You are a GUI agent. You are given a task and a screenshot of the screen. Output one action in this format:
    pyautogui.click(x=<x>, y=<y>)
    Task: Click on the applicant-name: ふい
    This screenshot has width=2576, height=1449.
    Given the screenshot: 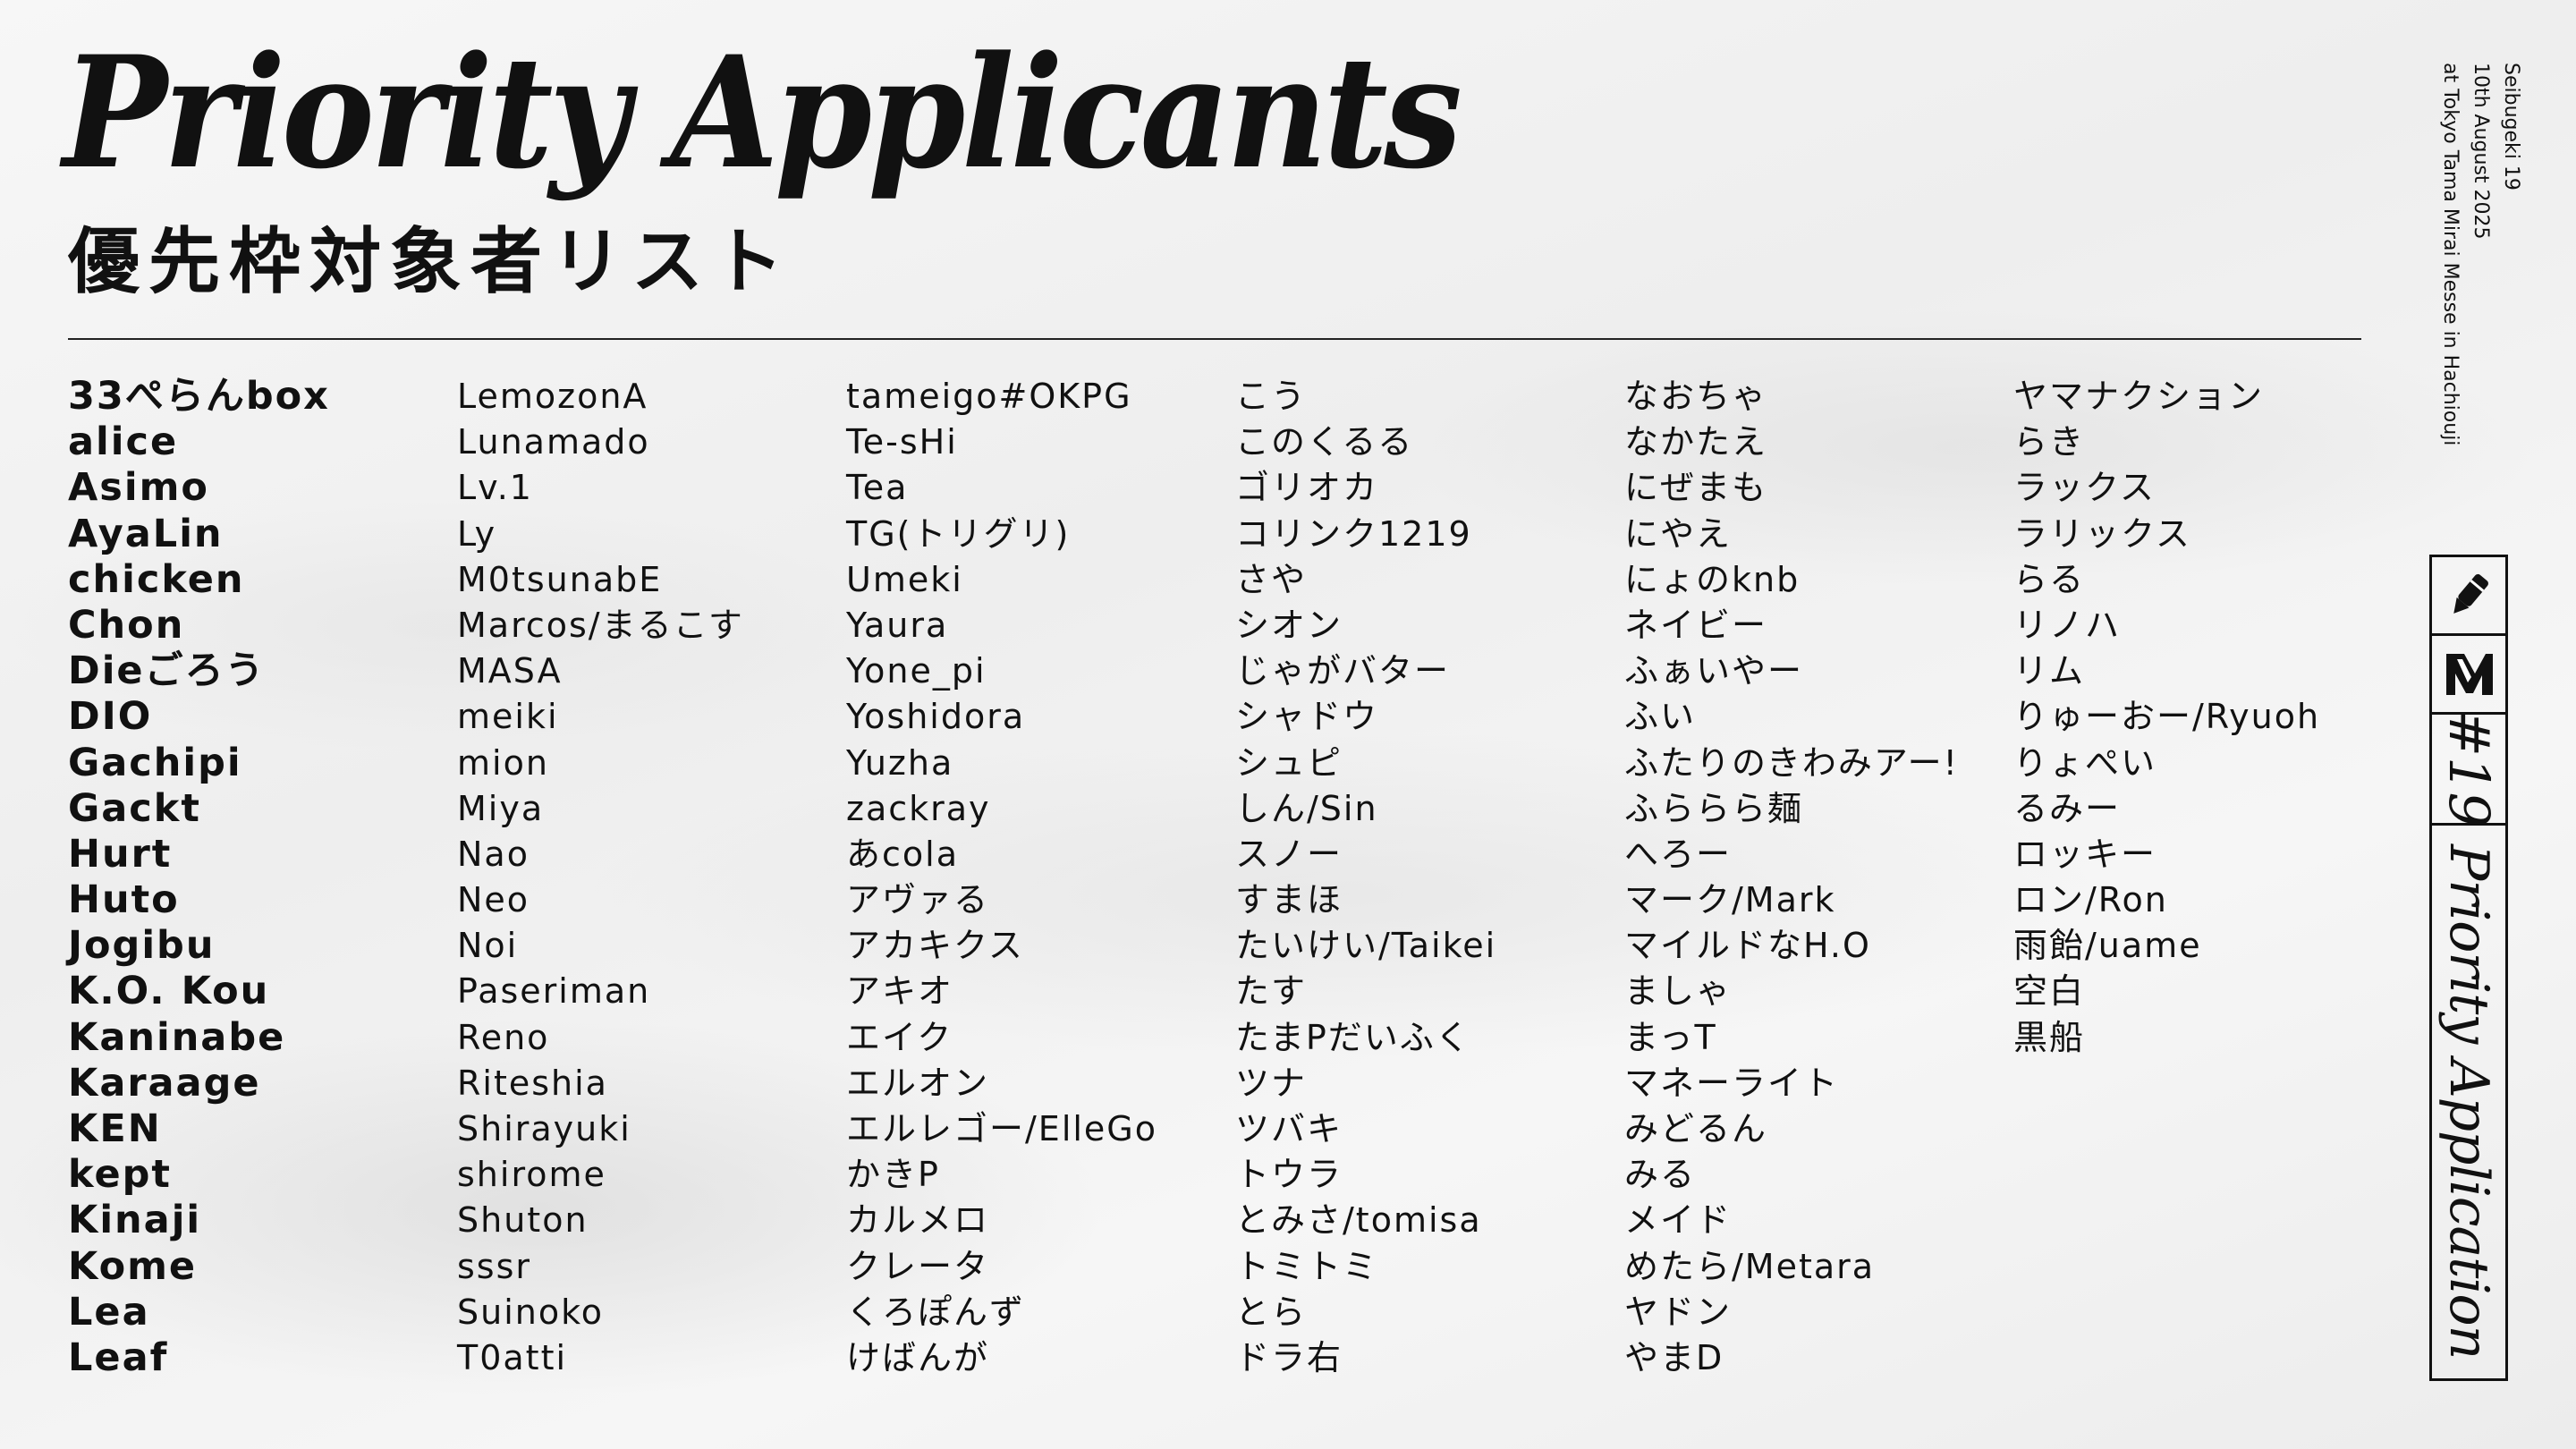 What is the action you would take?
    pyautogui.click(x=1660, y=717)
    